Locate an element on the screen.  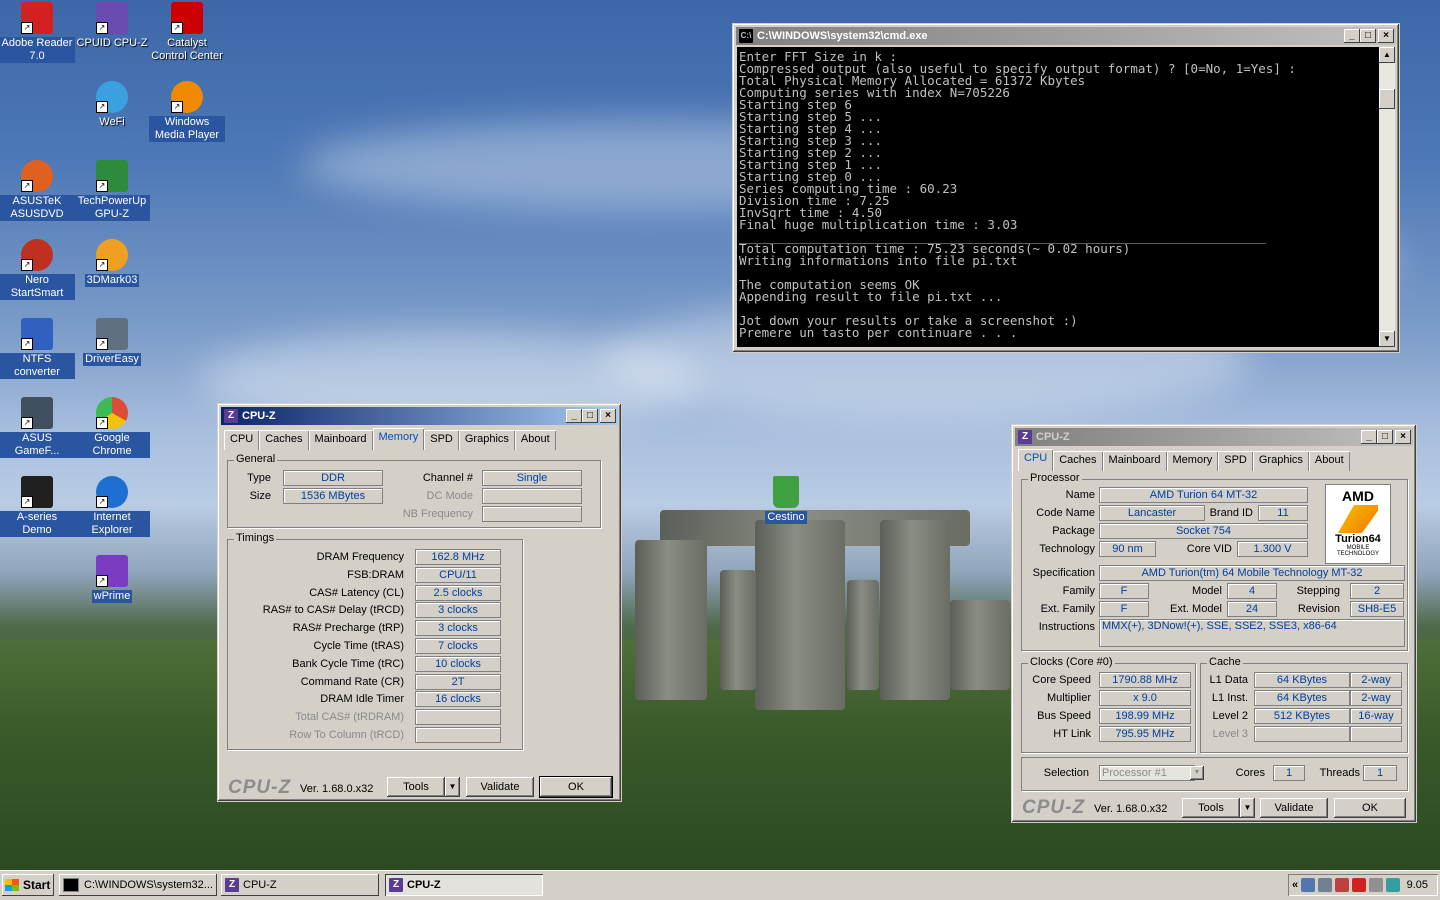
desktop-icon-catalyst: ↗ Catalyst Control Center is located at coordinates (187, 31).